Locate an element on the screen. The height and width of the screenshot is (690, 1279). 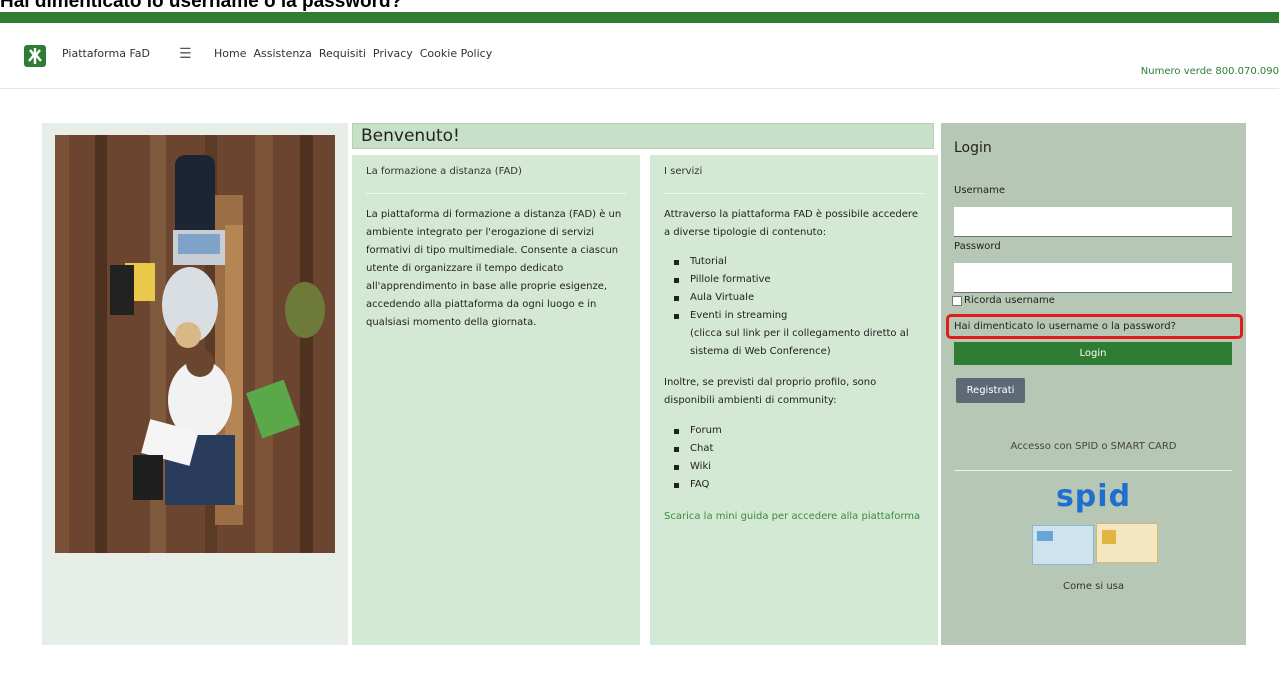
login-button: Login is located at coordinates (1093, 353).